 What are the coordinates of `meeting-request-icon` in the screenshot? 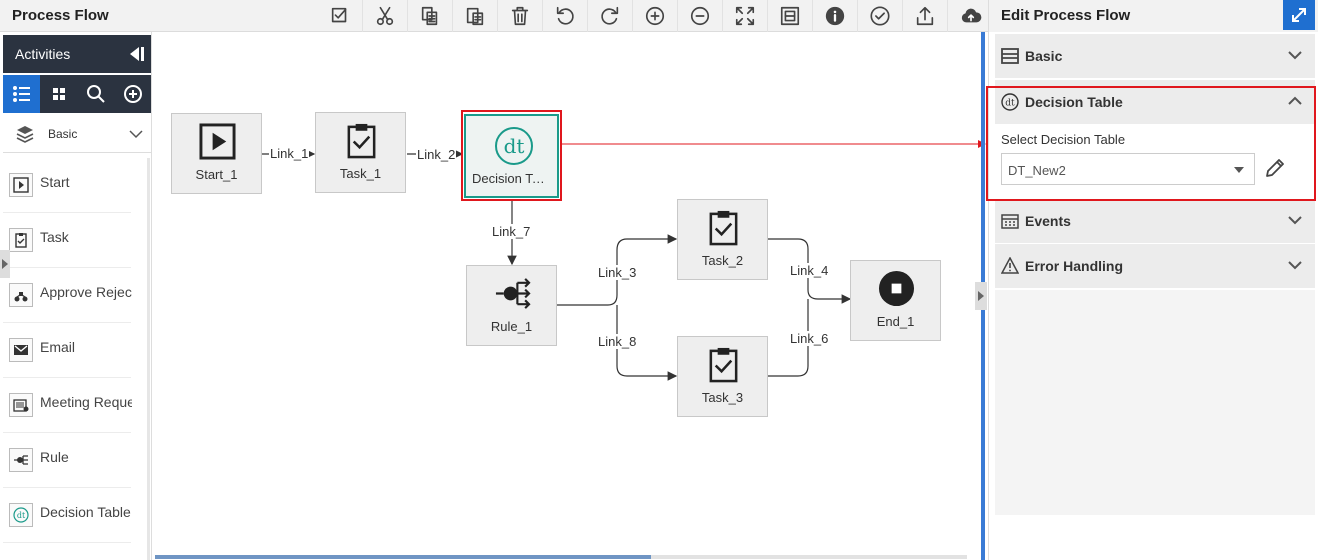 It's located at (21, 405).